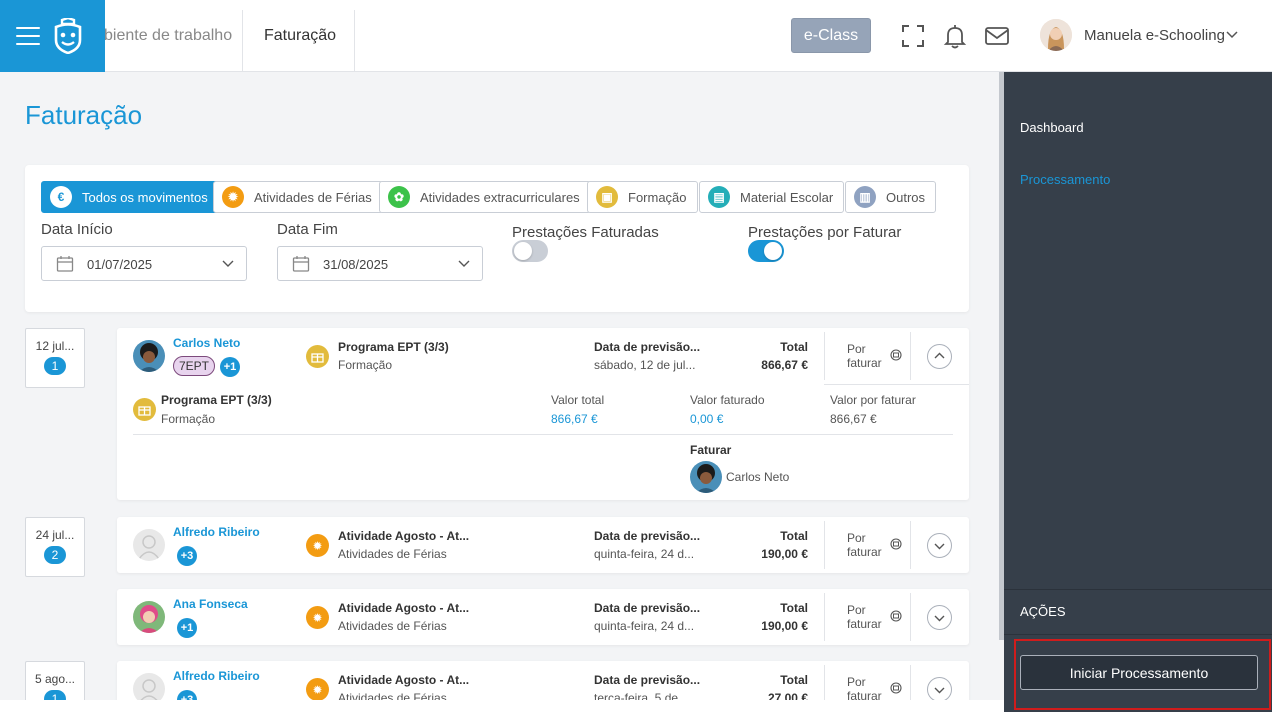  I want to click on start-date-value: 01/07/2025, so click(120, 264).